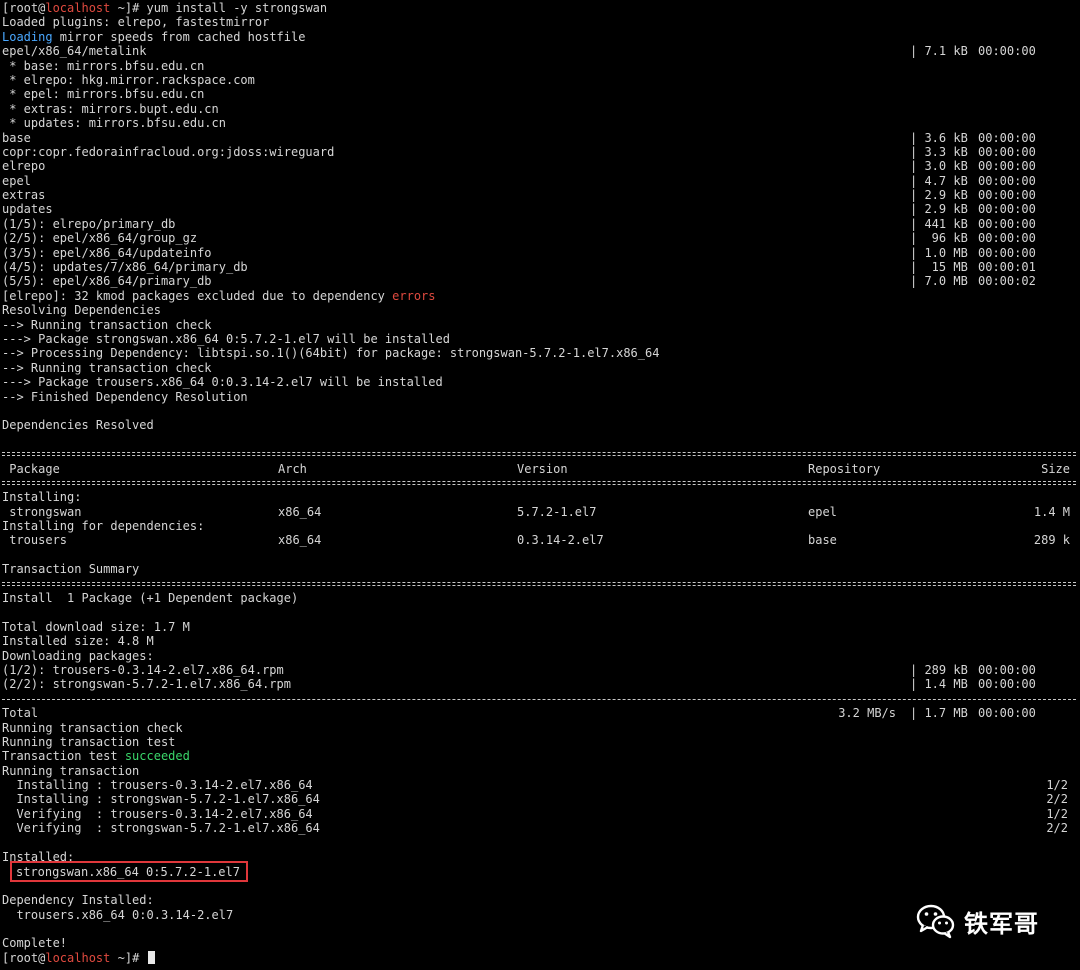  Describe the element at coordinates (539, 872) in the screenshot. I see `installed-package-line: strongswan.x86_64 0:5.7.2-1.el7` at that location.